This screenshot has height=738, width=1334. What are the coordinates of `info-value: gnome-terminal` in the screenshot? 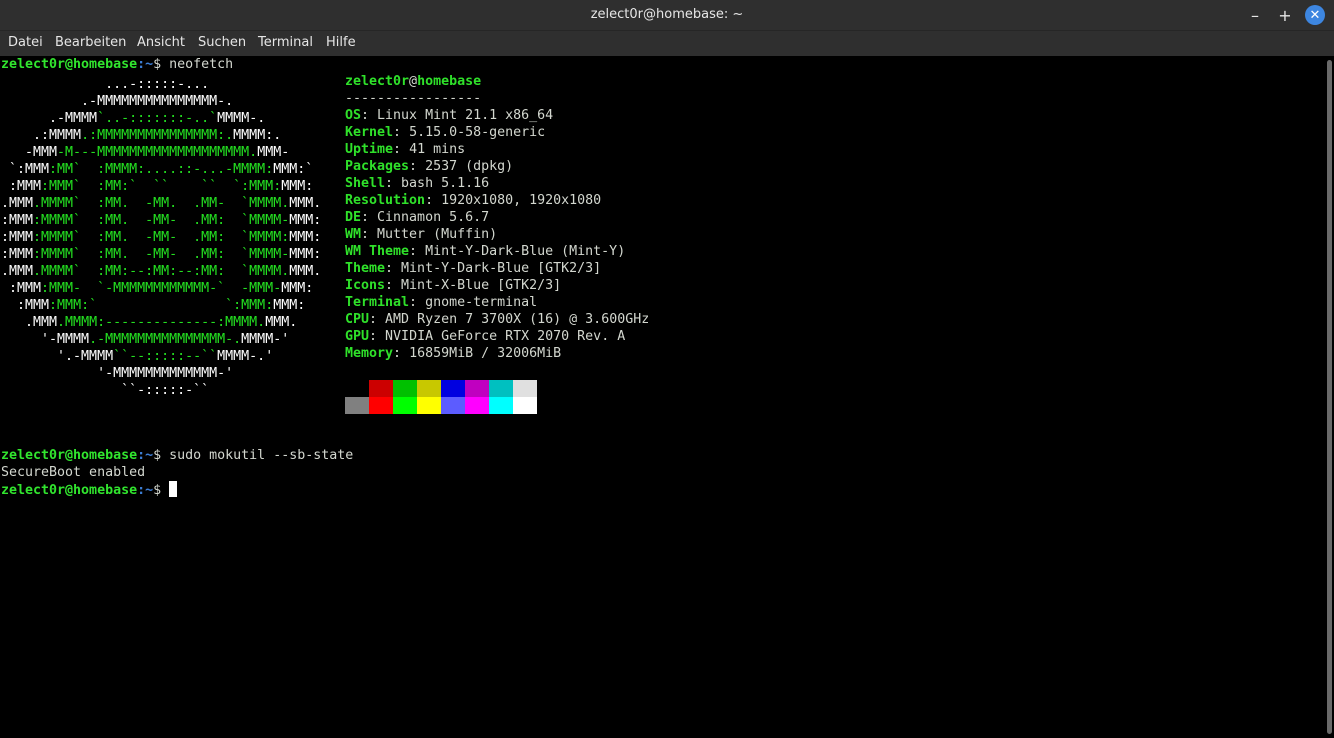 It's located at (481, 302).